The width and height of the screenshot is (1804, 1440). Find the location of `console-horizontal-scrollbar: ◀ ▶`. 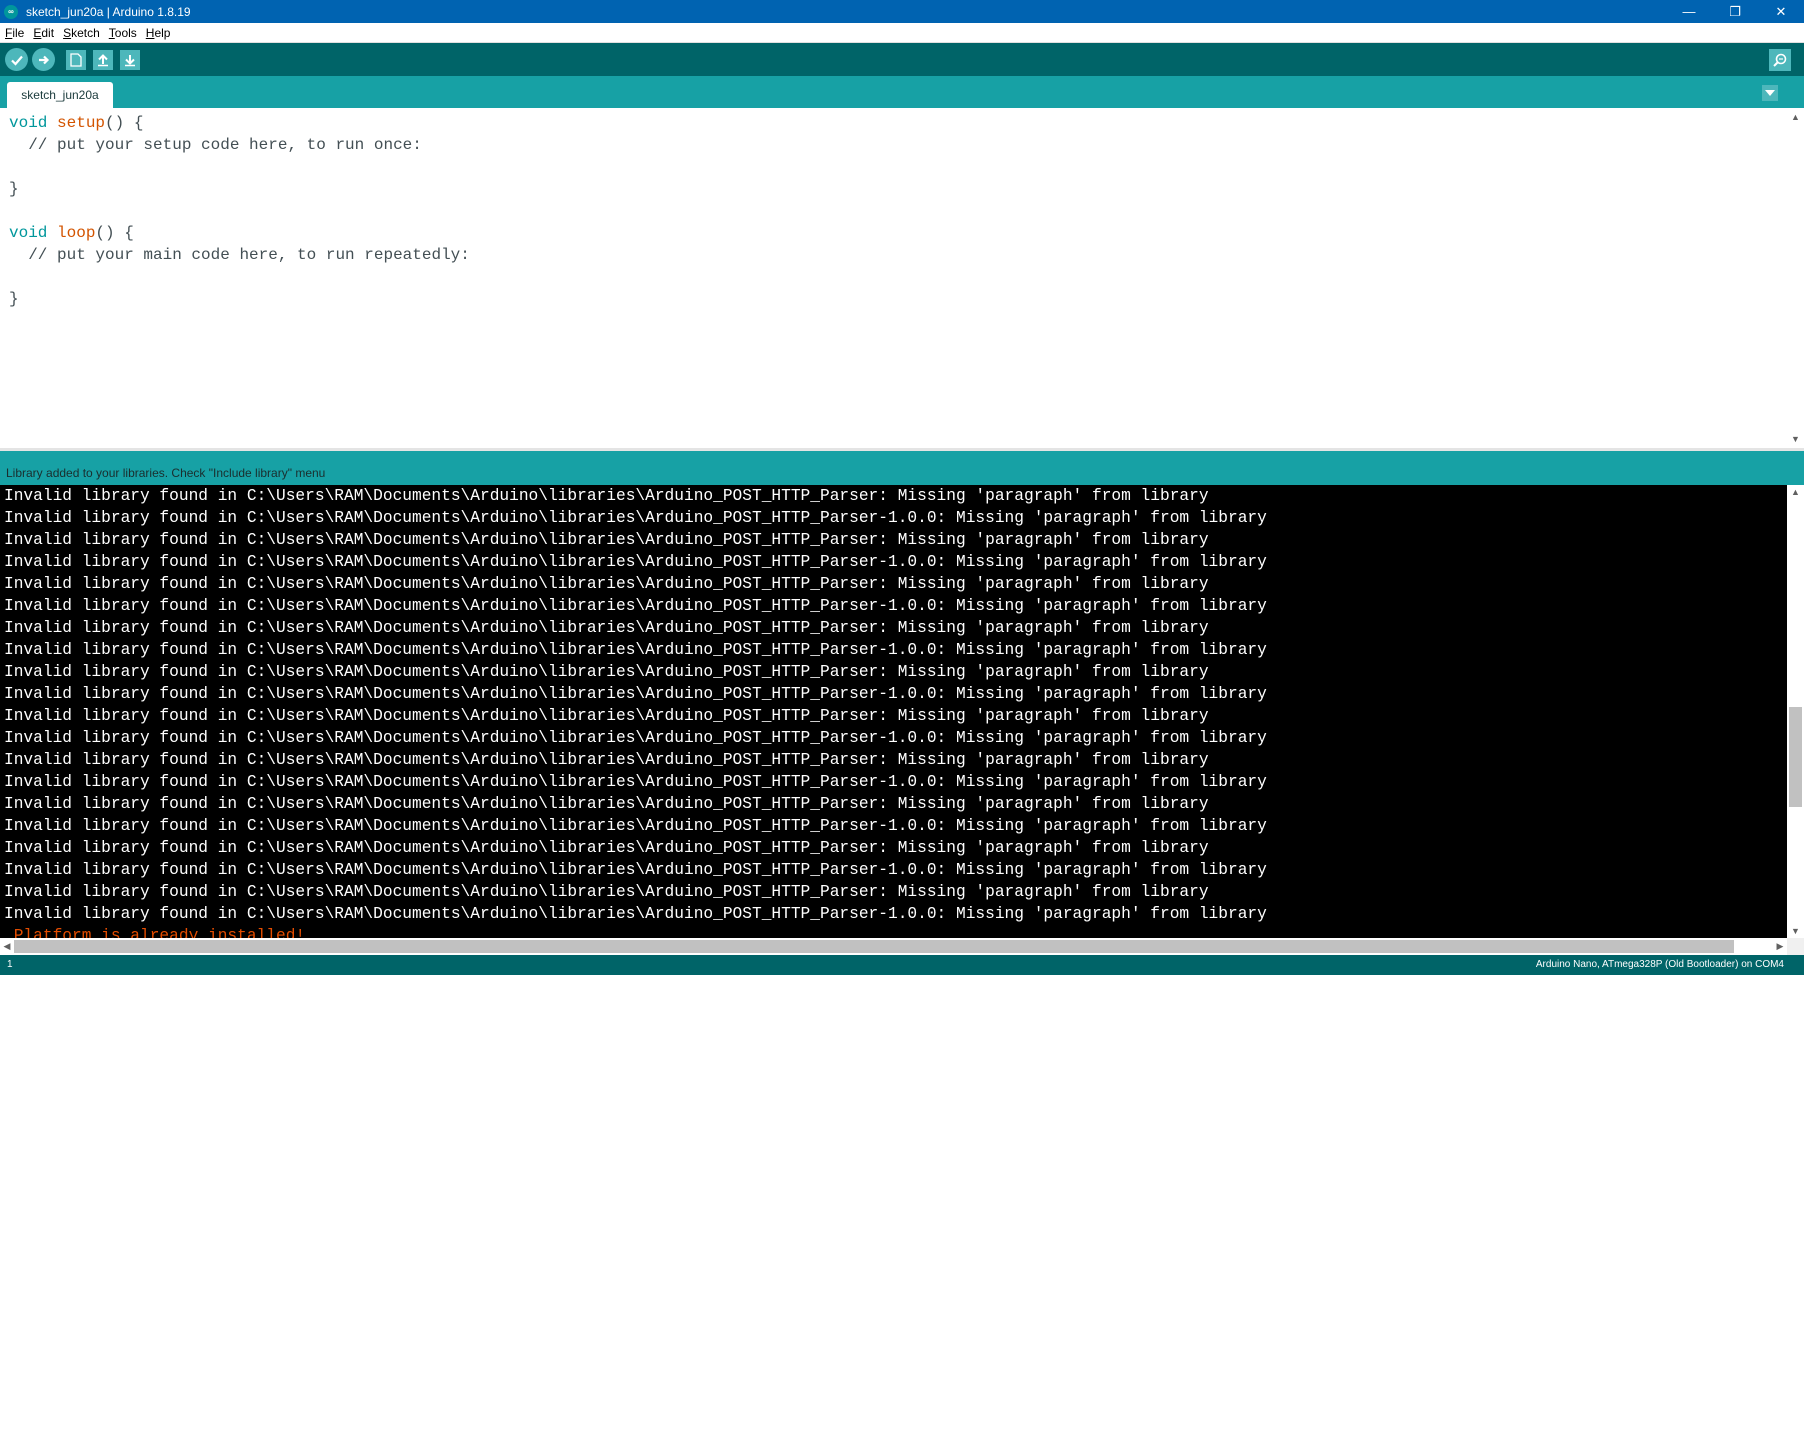

console-horizontal-scrollbar: ◀ ▶ is located at coordinates (893, 946).